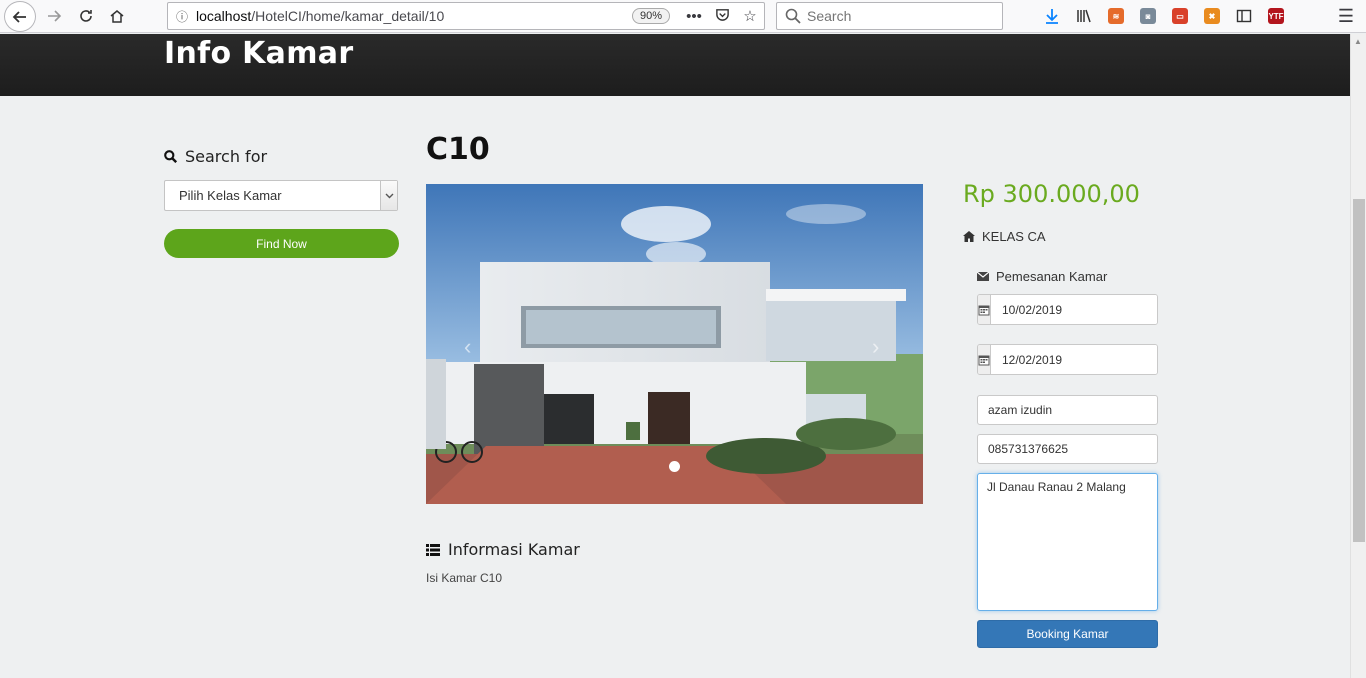  I want to click on back-arrow-icon, so click(19, 16).